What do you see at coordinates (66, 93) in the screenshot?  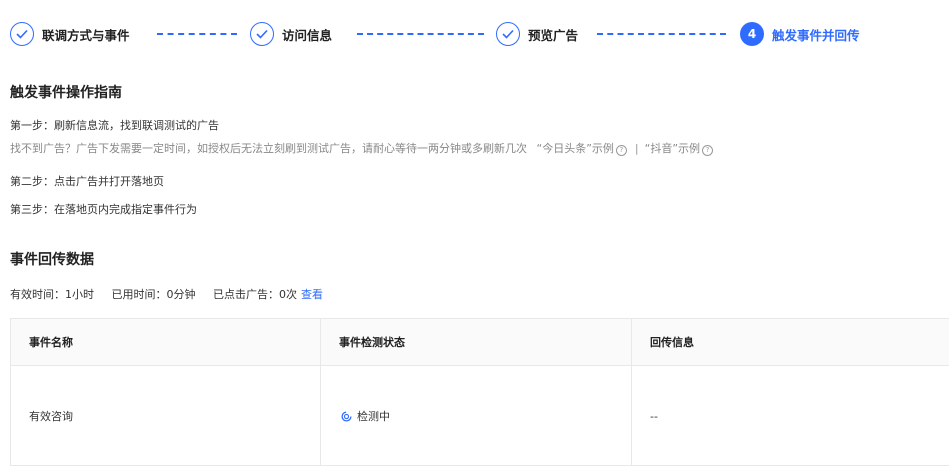 I see `guide-title: 触发事件操作指南` at bounding box center [66, 93].